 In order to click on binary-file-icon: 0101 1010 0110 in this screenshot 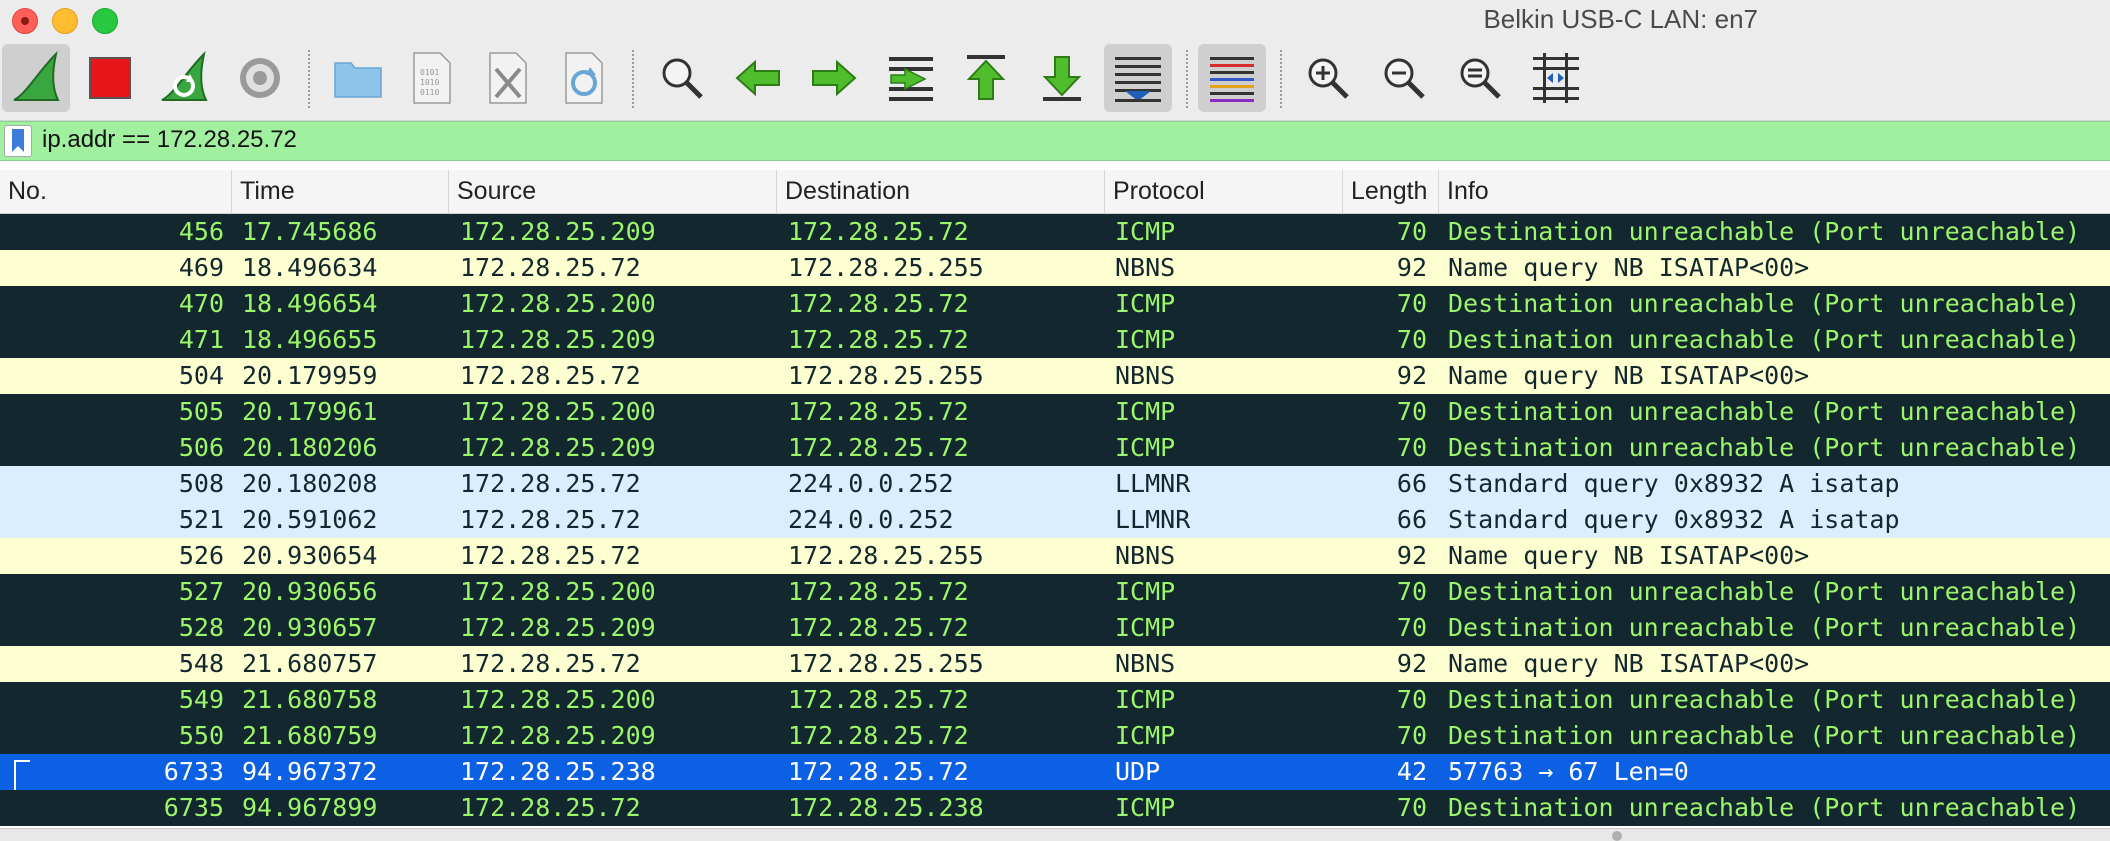, I will do `click(432, 78)`.